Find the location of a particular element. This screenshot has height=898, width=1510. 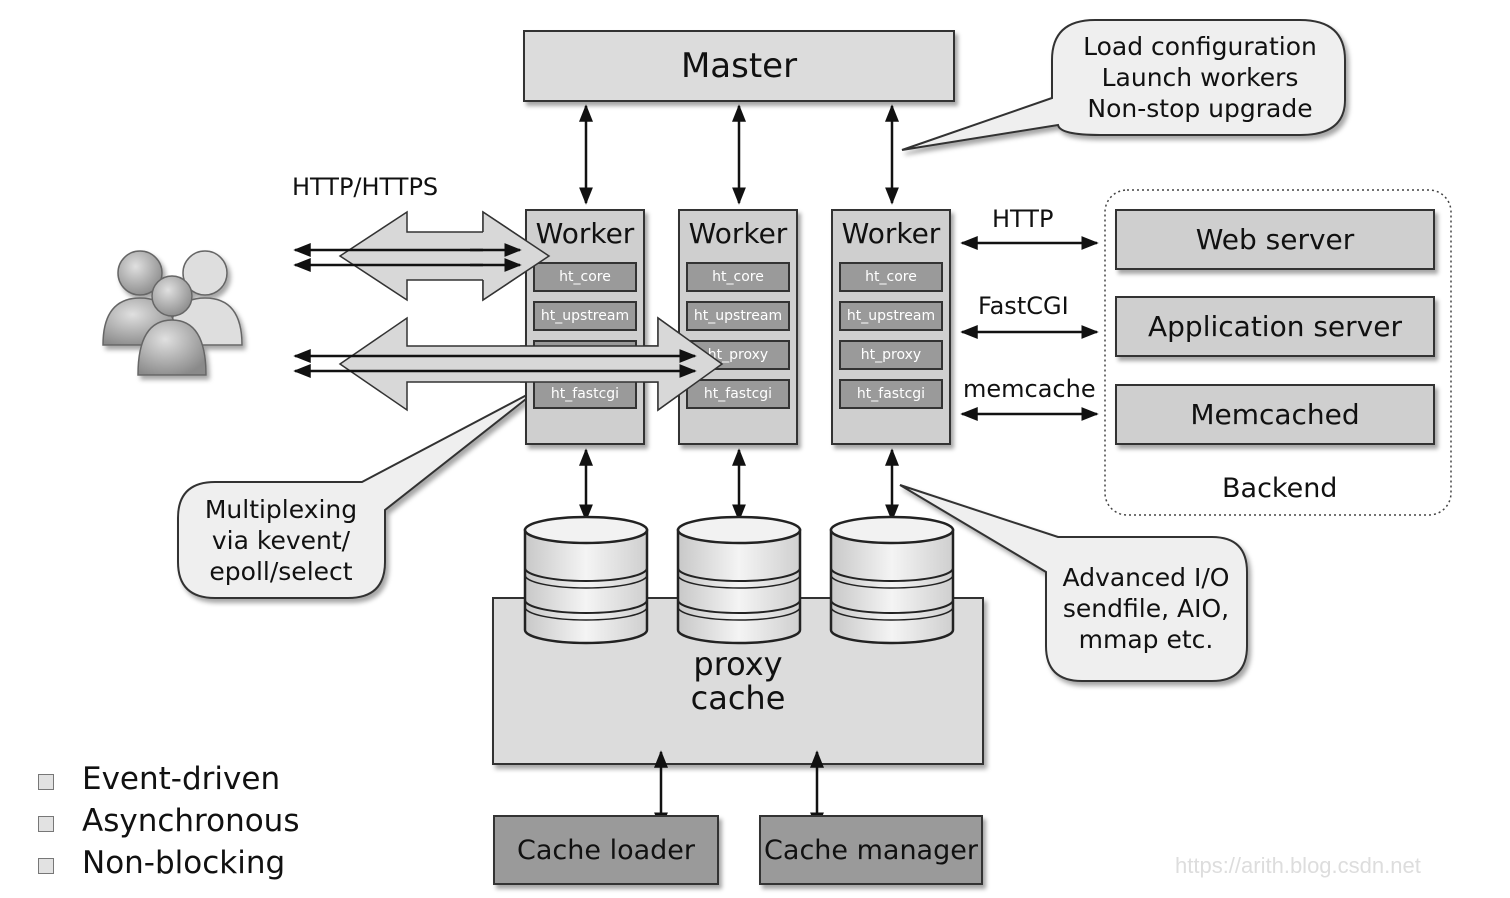

feature-non-blocking: Non-blocking is located at coordinates (184, 863).